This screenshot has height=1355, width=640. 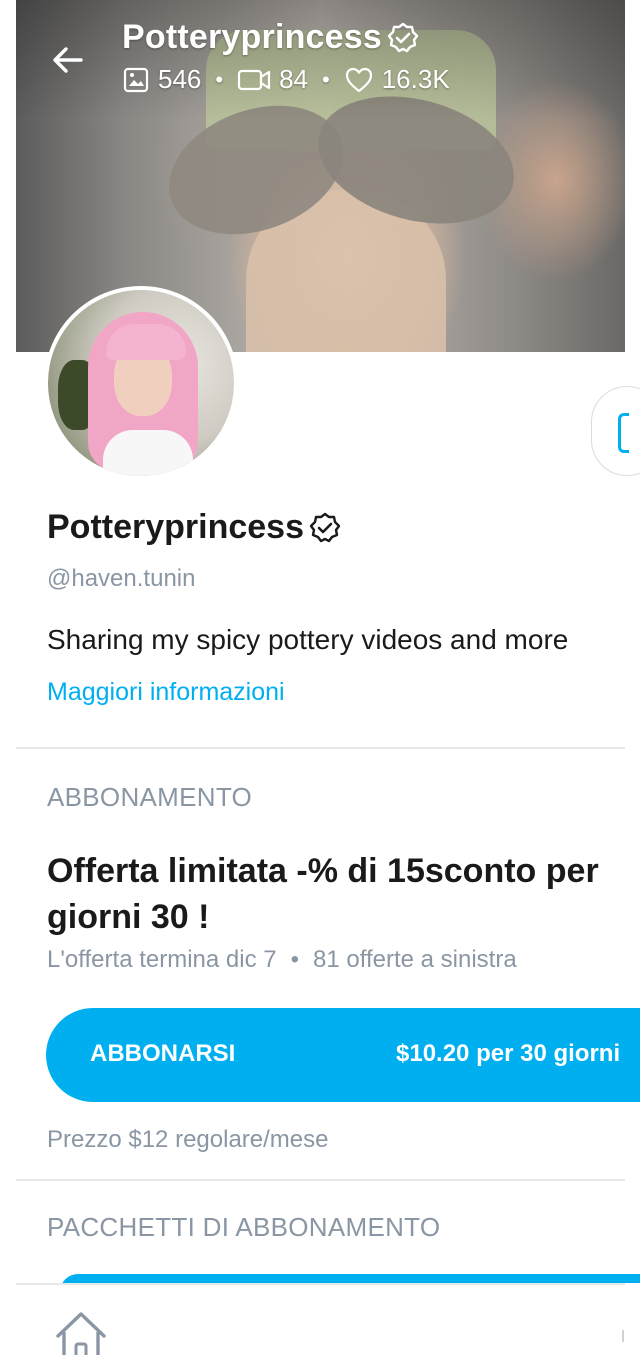 What do you see at coordinates (141, 383) in the screenshot?
I see `avatar` at bounding box center [141, 383].